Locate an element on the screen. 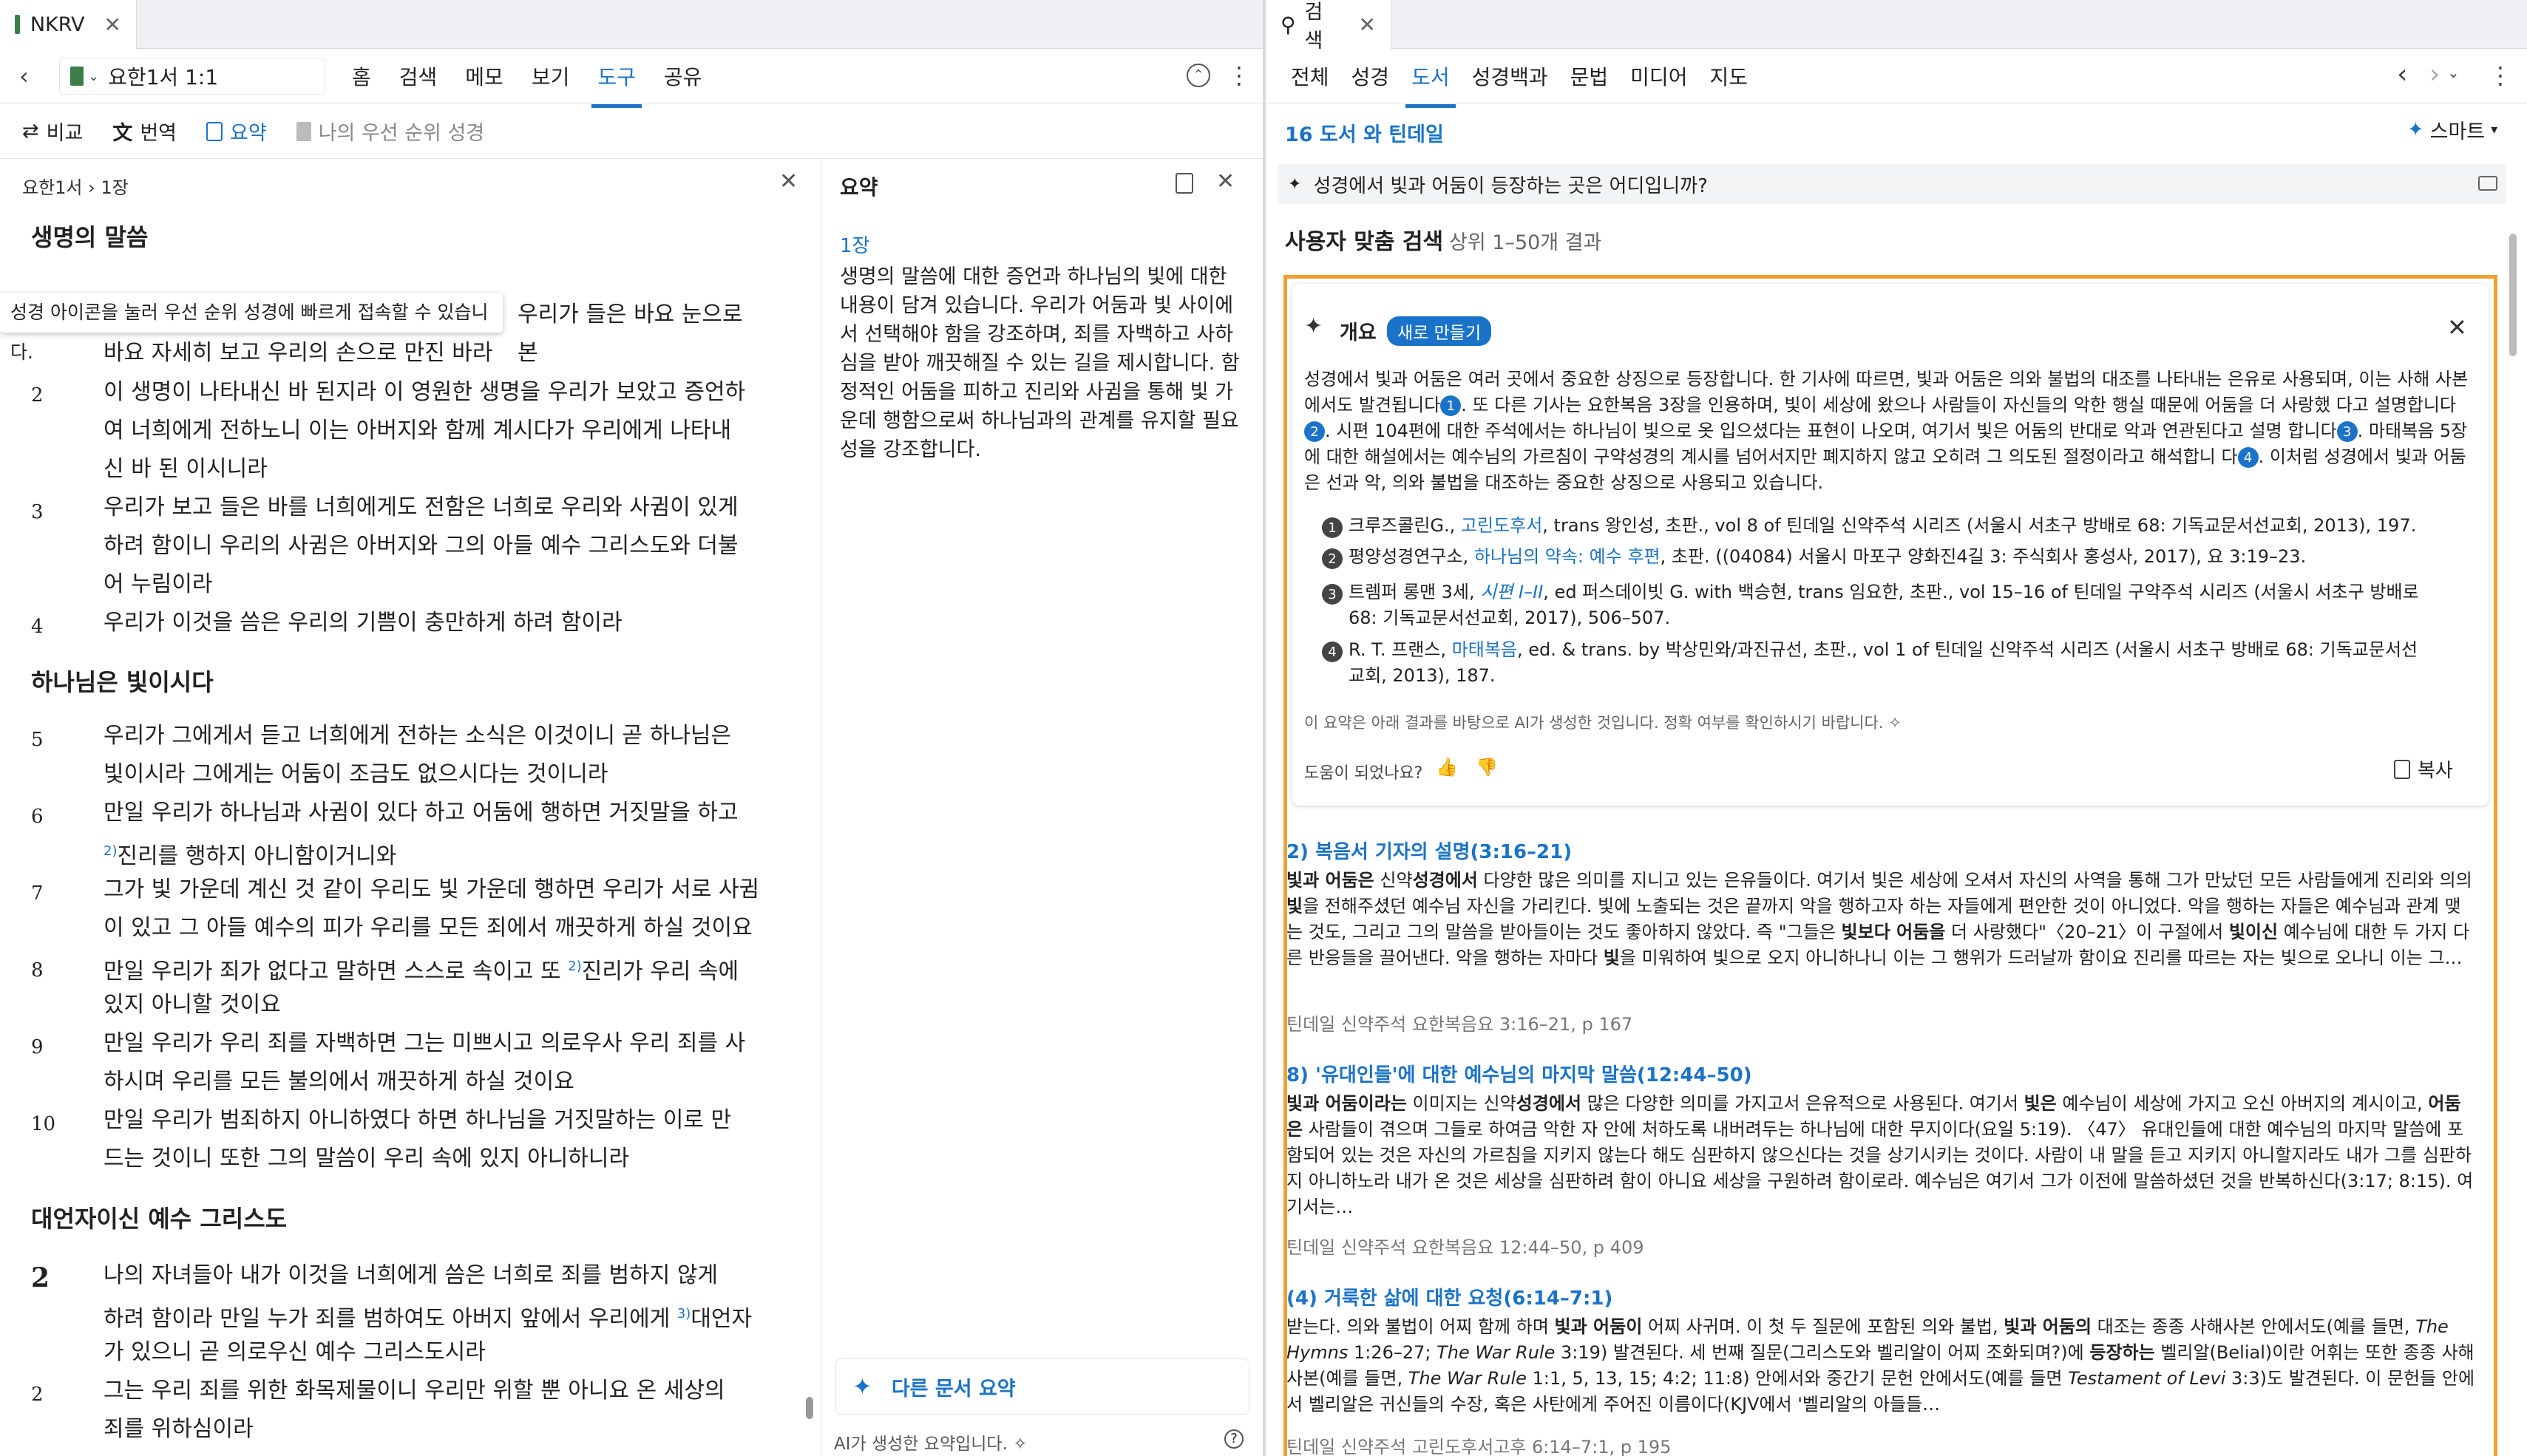  query-field: ✦ 성경에서 빛과 어둠이 등장하는 곳은 어디입니까? is located at coordinates (1892, 184).